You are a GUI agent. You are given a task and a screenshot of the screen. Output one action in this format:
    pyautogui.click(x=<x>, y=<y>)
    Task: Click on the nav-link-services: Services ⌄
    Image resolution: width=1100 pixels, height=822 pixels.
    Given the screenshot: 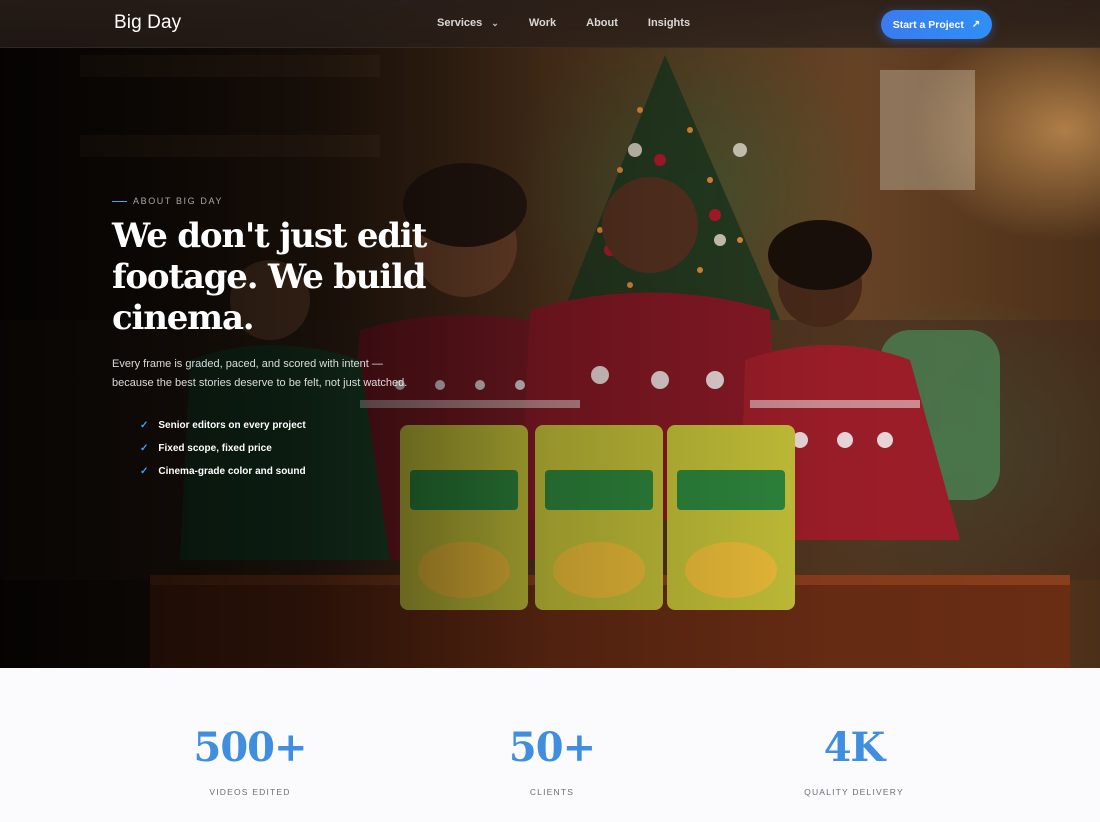 What is the action you would take?
    pyautogui.click(x=468, y=23)
    